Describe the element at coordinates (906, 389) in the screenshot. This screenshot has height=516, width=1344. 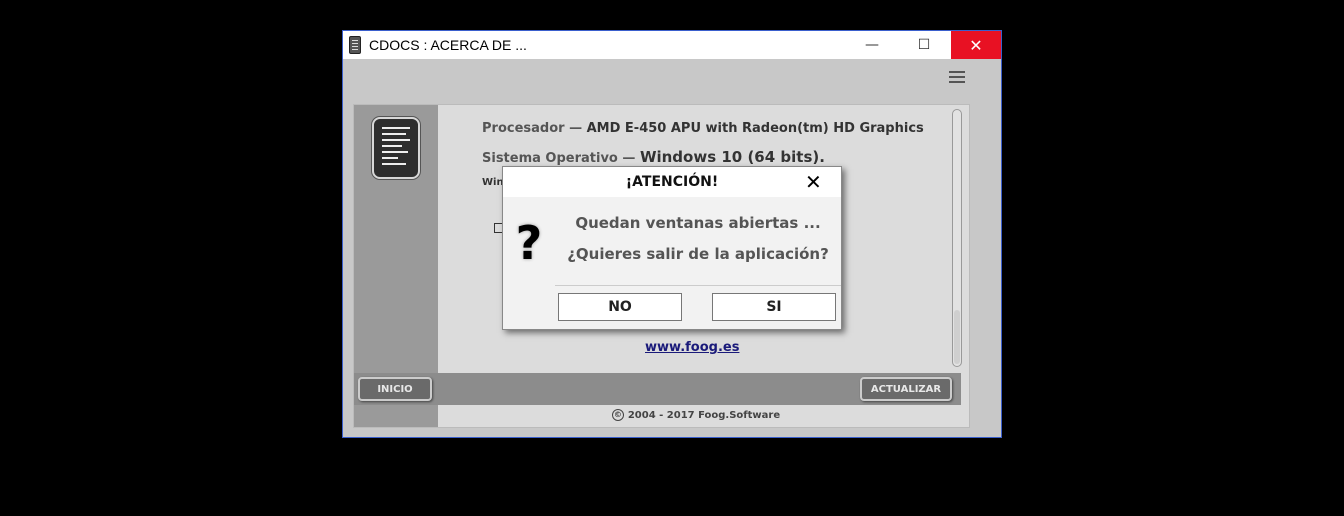
I see `actualizar-button: ACTUALIZAR` at that location.